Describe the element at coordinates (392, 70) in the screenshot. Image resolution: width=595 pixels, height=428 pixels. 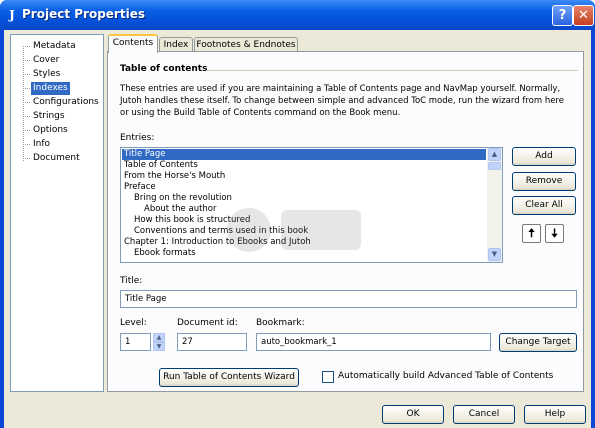
I see `section-divider` at that location.